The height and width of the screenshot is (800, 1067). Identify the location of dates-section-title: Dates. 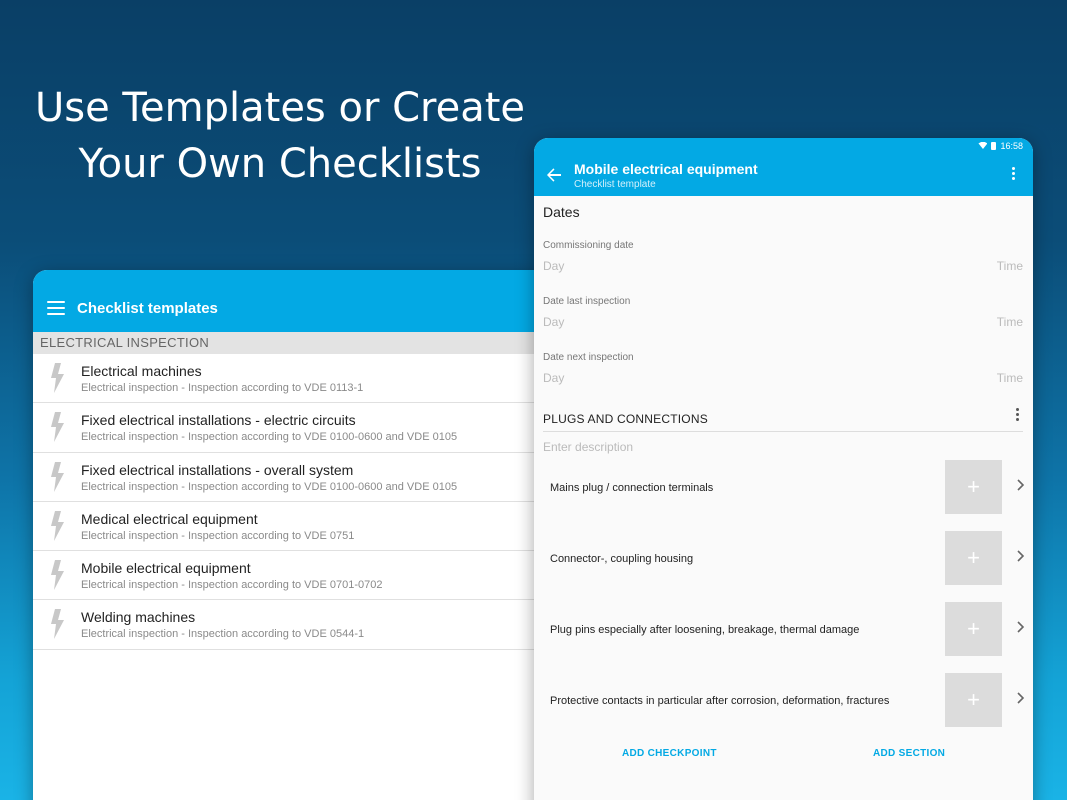
(561, 212).